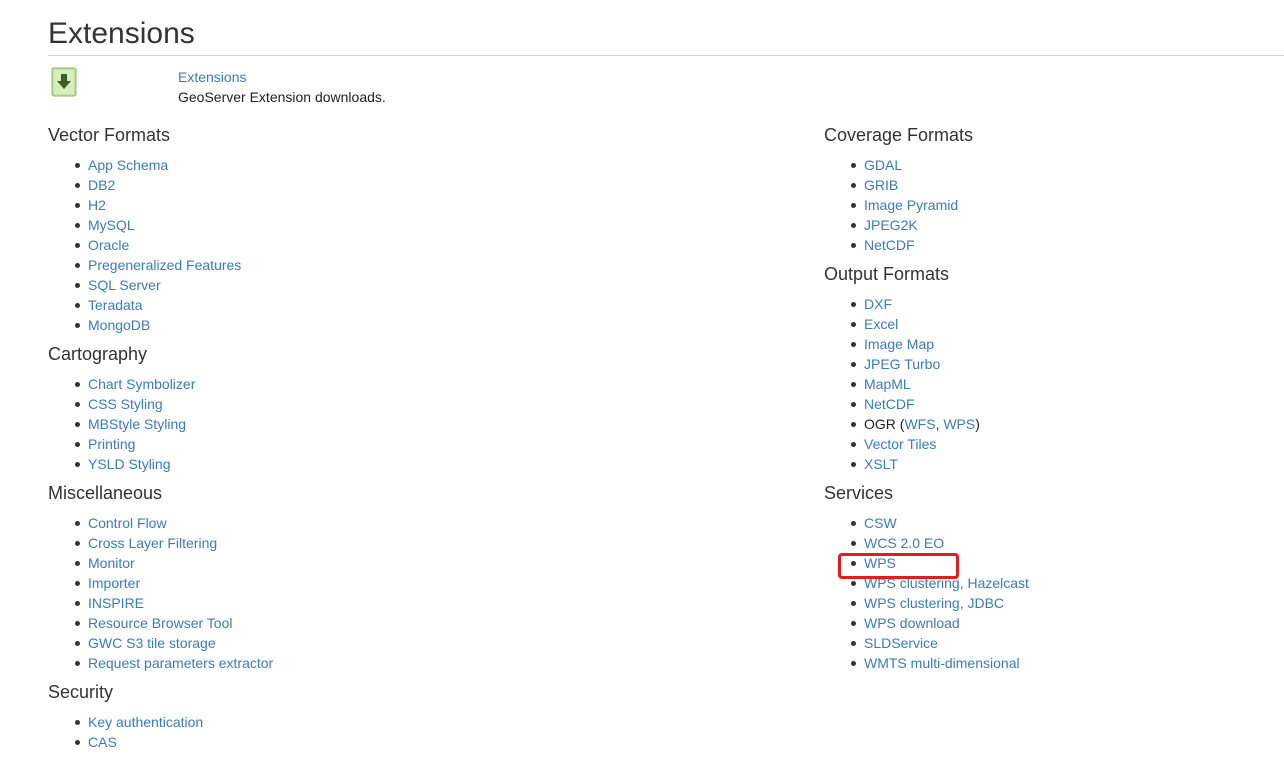 This screenshot has height=758, width=1284. I want to click on link-wmts-multi-dimensional: WMTS multi-dimensional, so click(942, 663).